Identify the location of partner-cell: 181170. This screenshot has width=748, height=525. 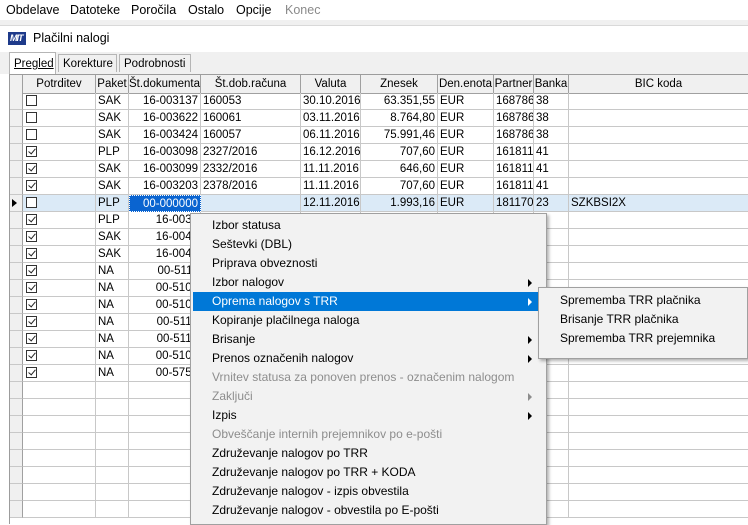
(514, 203).